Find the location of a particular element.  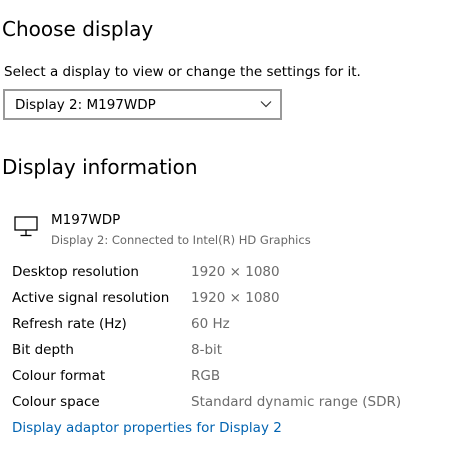

info-value: 60 Hz is located at coordinates (210, 324).